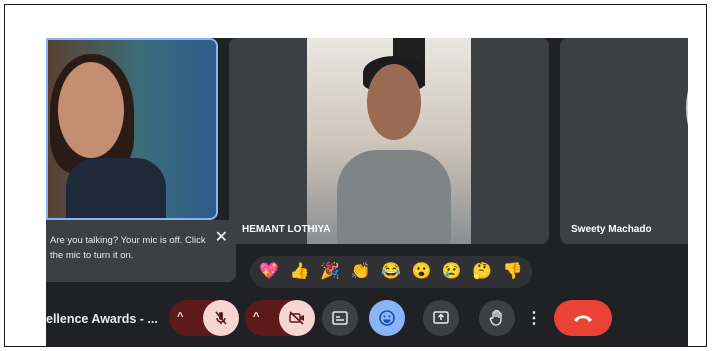 The image size is (713, 351). I want to click on close-icon: ✕, so click(221, 238).